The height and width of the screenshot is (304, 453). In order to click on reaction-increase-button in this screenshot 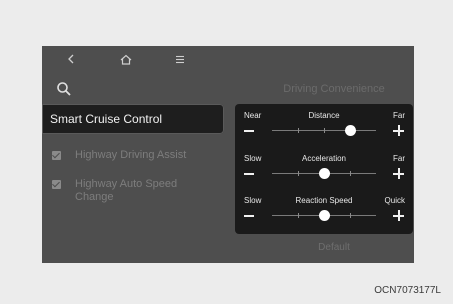, I will do `click(398, 215)`.